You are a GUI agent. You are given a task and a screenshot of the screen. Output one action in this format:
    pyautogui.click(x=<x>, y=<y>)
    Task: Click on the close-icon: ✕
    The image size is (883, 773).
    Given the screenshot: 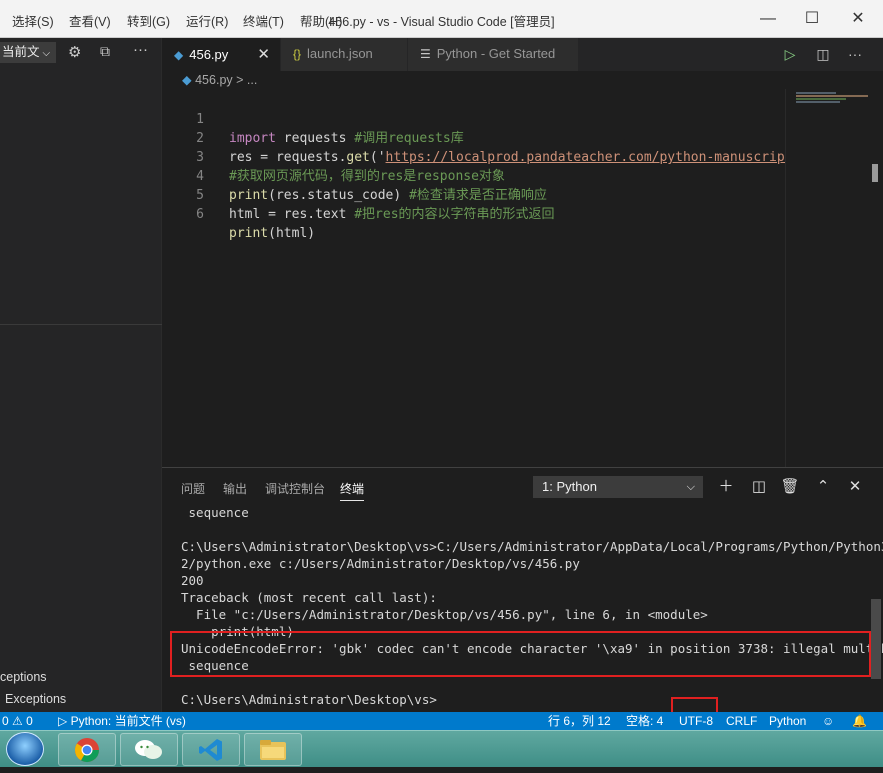 What is the action you would take?
    pyautogui.click(x=263, y=54)
    